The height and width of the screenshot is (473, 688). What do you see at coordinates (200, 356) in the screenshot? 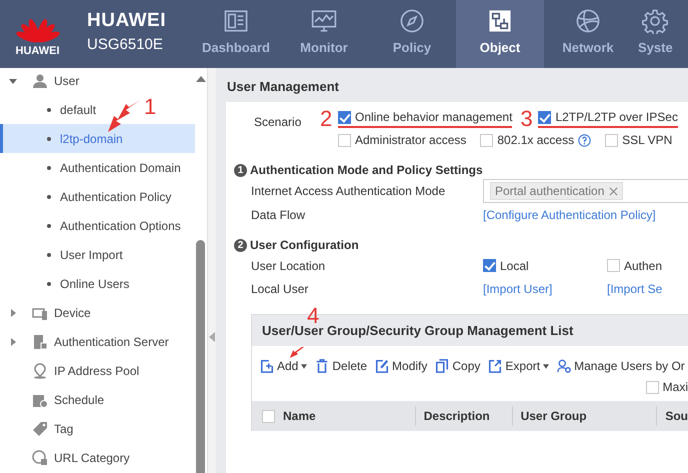
I see `scroll-thumb` at bounding box center [200, 356].